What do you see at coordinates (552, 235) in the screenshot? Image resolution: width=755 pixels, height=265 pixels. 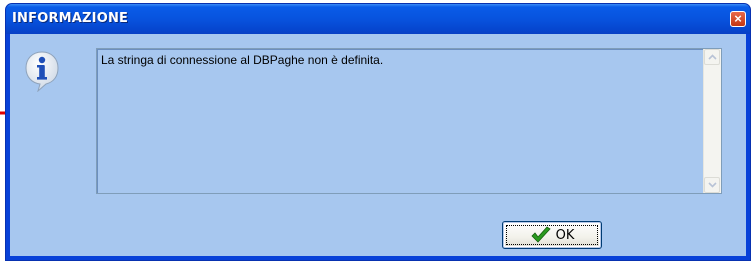 I see `ok-button: OK` at bounding box center [552, 235].